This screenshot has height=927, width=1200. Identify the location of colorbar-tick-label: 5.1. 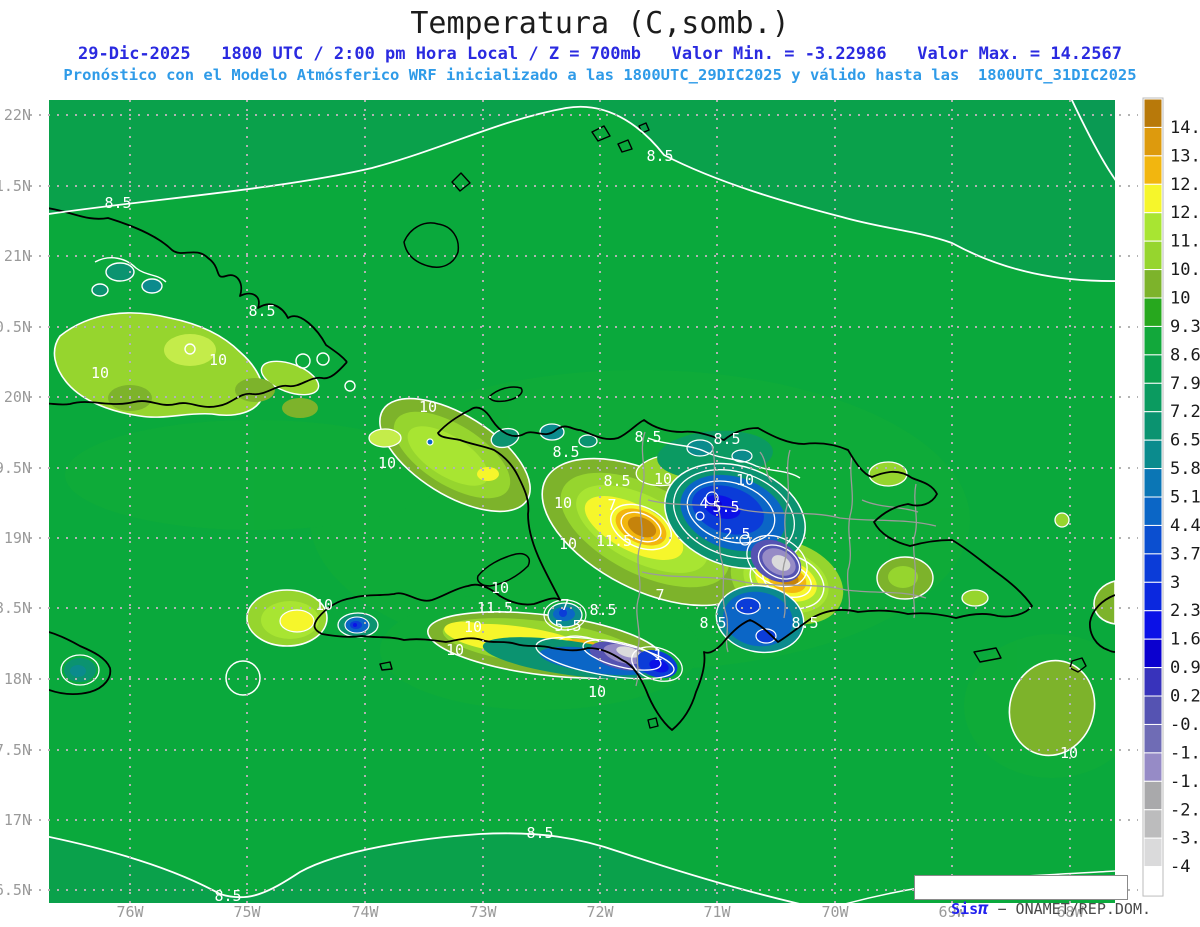
(1185, 498).